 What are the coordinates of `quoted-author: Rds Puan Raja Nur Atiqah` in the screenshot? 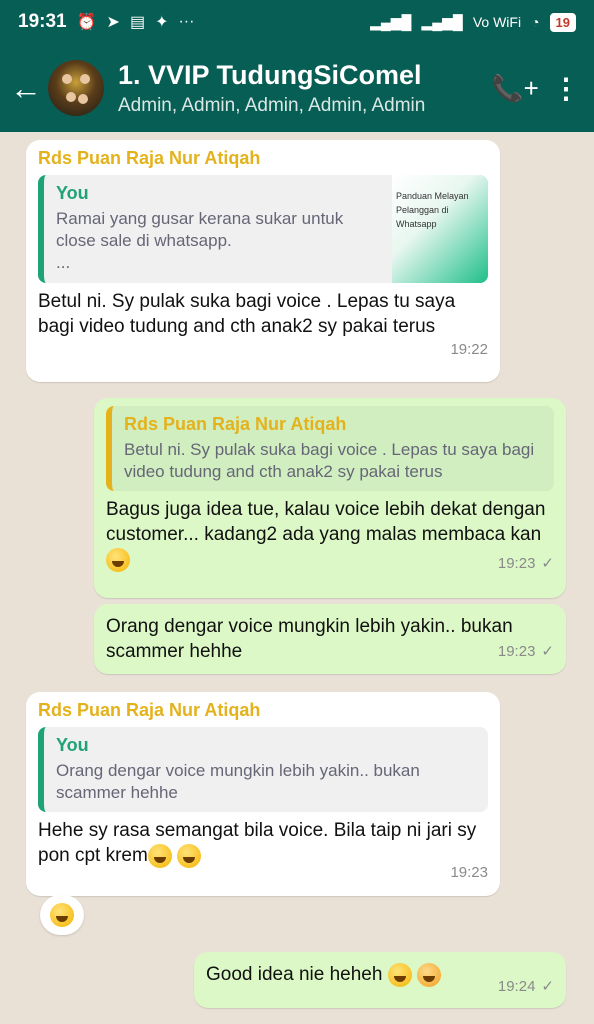 It's located at (235, 424).